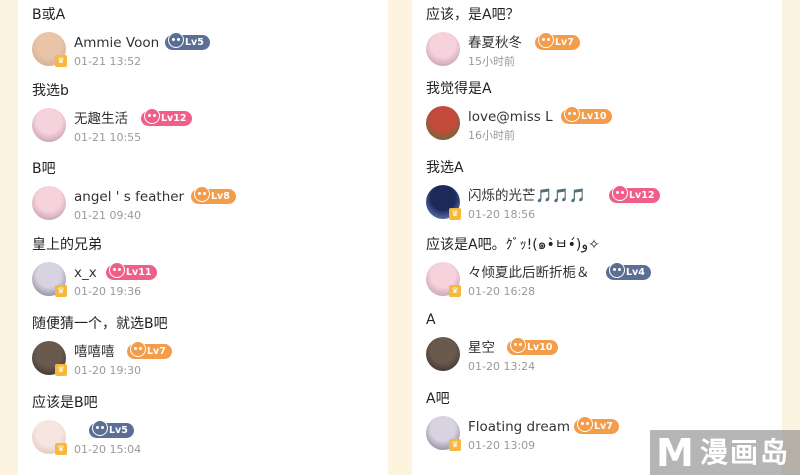 The image size is (800, 475). What do you see at coordinates (67, 245) in the screenshot?
I see `comment-text: 皇上的兄弟` at bounding box center [67, 245].